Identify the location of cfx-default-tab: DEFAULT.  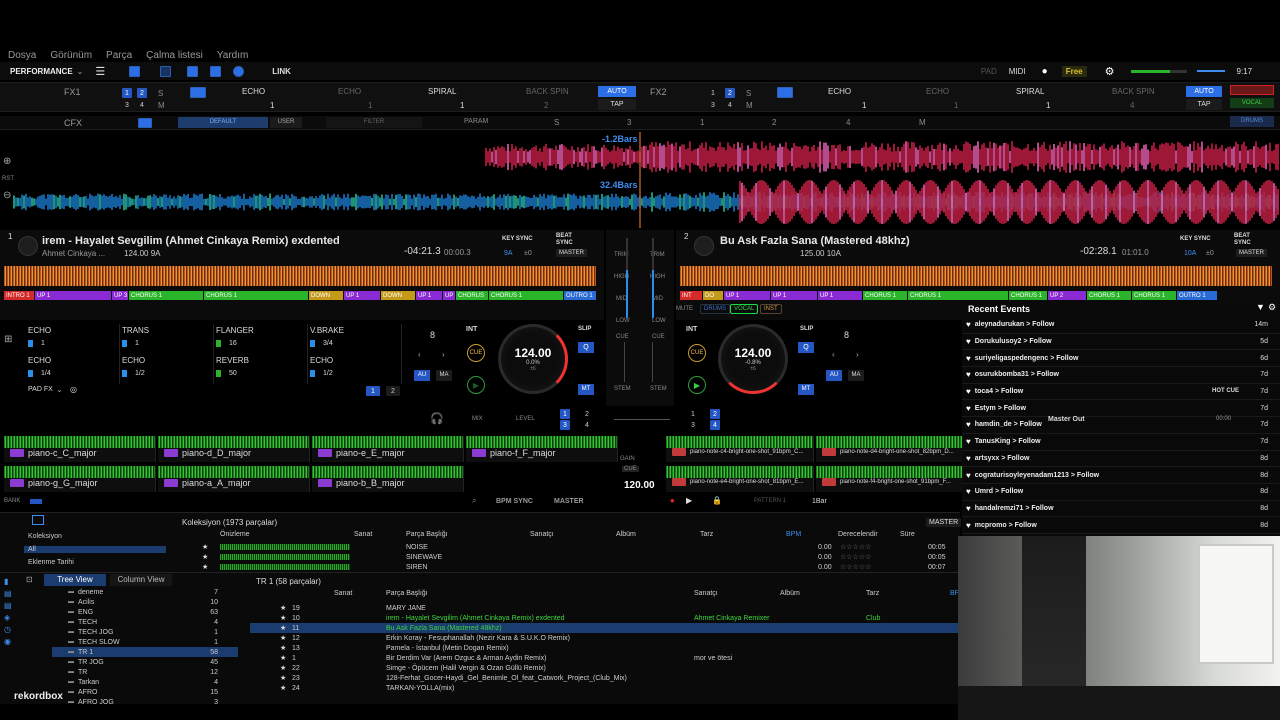
(223, 122).